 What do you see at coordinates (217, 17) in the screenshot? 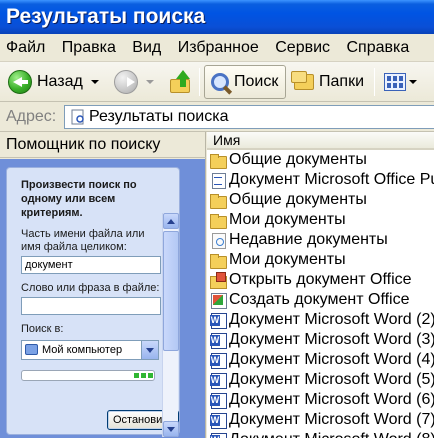
I see `window-title-bar: Результаты поиска` at bounding box center [217, 17].